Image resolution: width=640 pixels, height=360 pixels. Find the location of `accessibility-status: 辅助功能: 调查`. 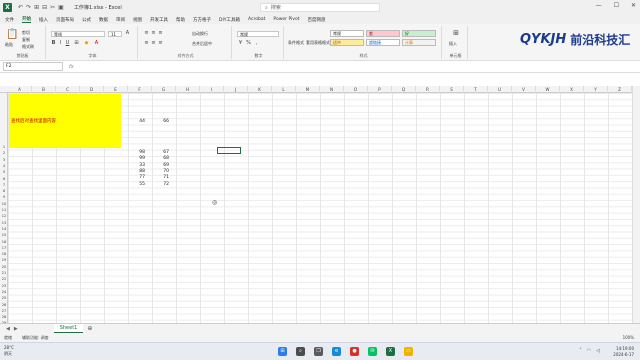

accessibility-status: 辅助功能: 调查 is located at coordinates (35, 338).